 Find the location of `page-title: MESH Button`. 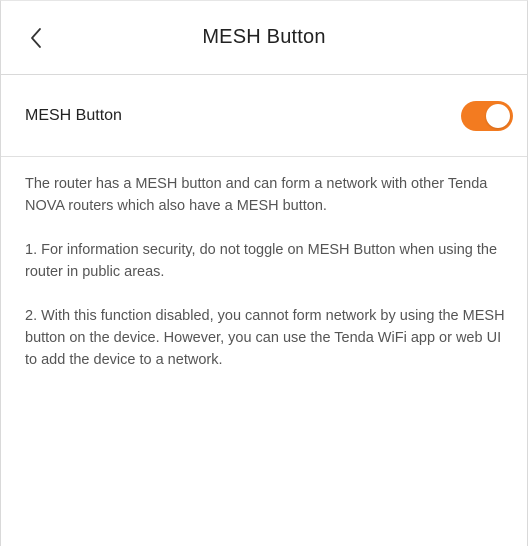

page-title: MESH Button is located at coordinates (264, 37).